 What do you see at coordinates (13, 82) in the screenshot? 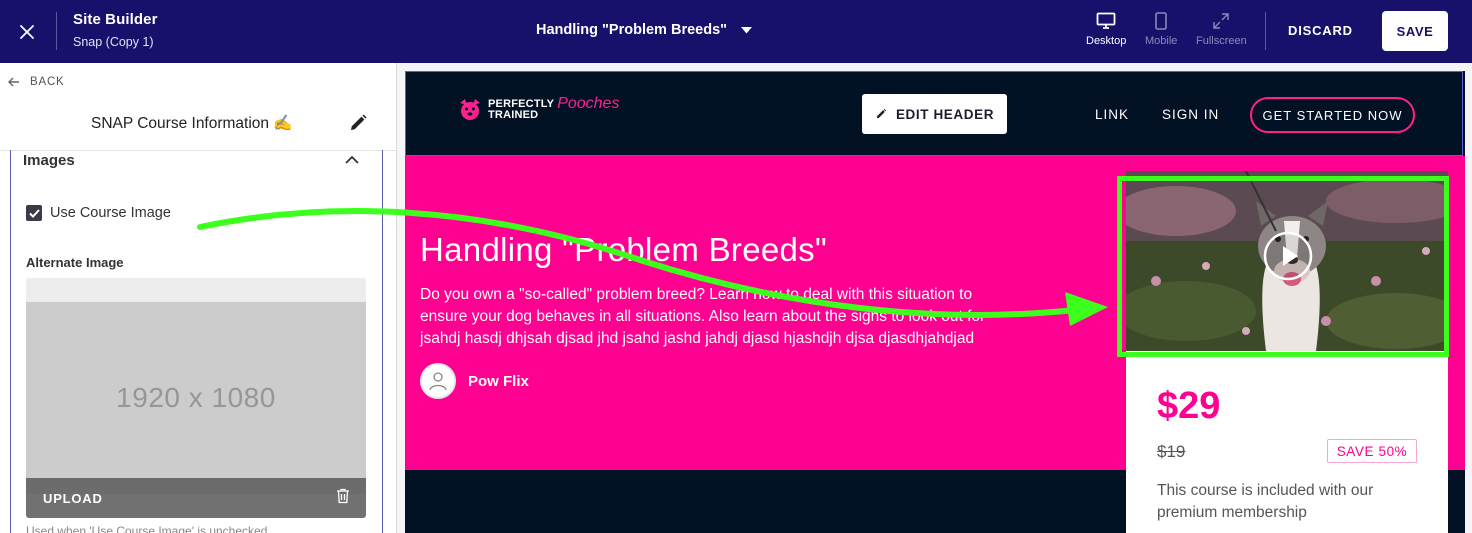
I see `arrow-left-icon` at bounding box center [13, 82].